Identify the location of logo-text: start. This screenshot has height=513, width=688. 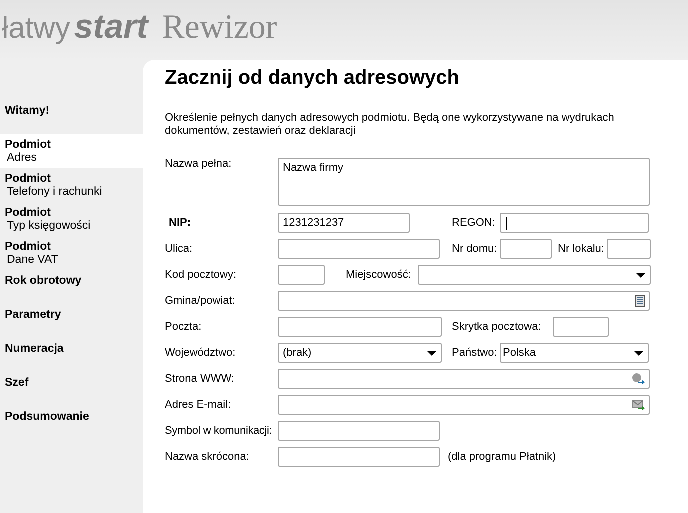
(111, 27).